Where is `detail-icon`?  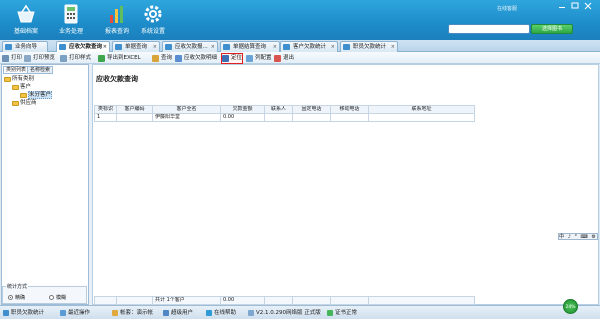
detail-icon is located at coordinates (178, 58).